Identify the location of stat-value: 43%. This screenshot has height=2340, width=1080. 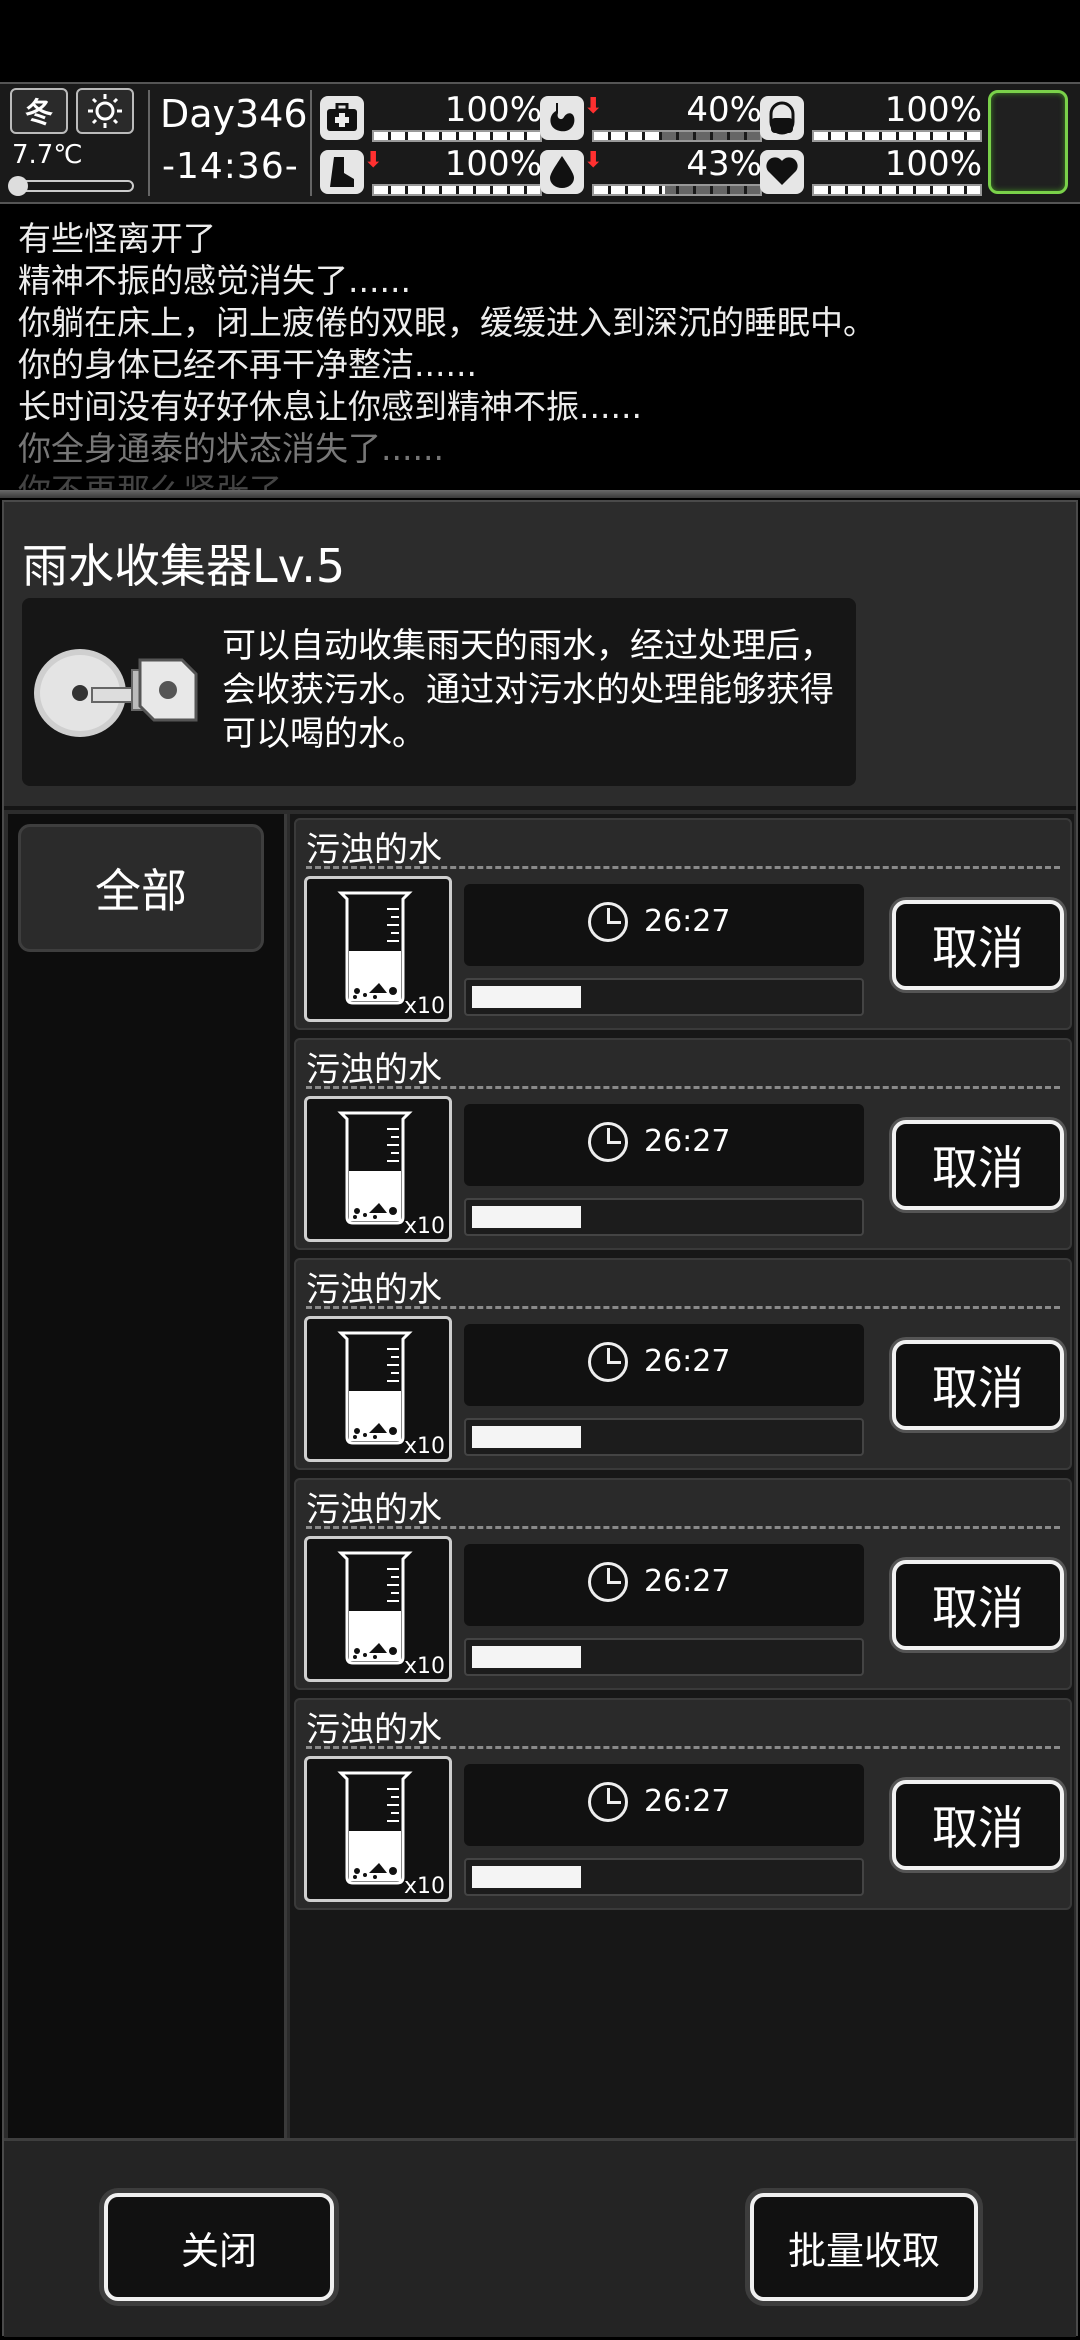
(724, 164).